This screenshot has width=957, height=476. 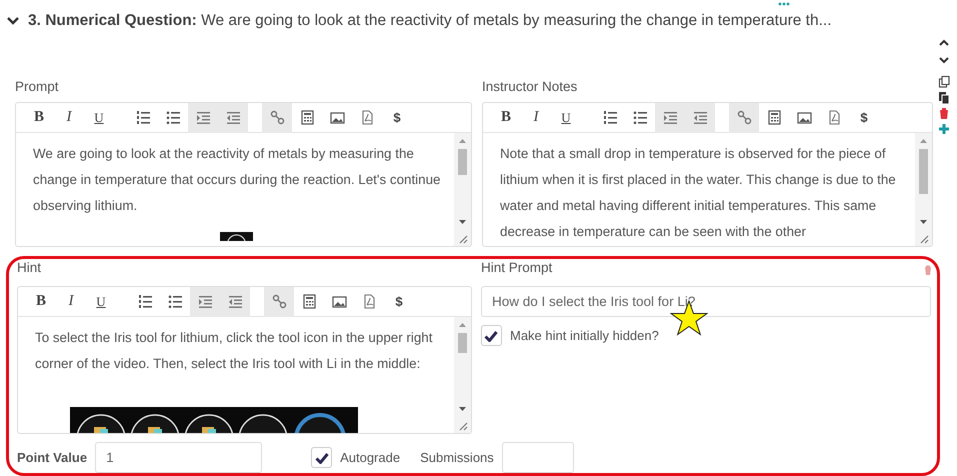 I want to click on hint-text: To select the Iris tool for lithium, click the tool icon in the upper right corner of the video. Then, select the Iris tool with Li in the middle:, so click(x=234, y=351).